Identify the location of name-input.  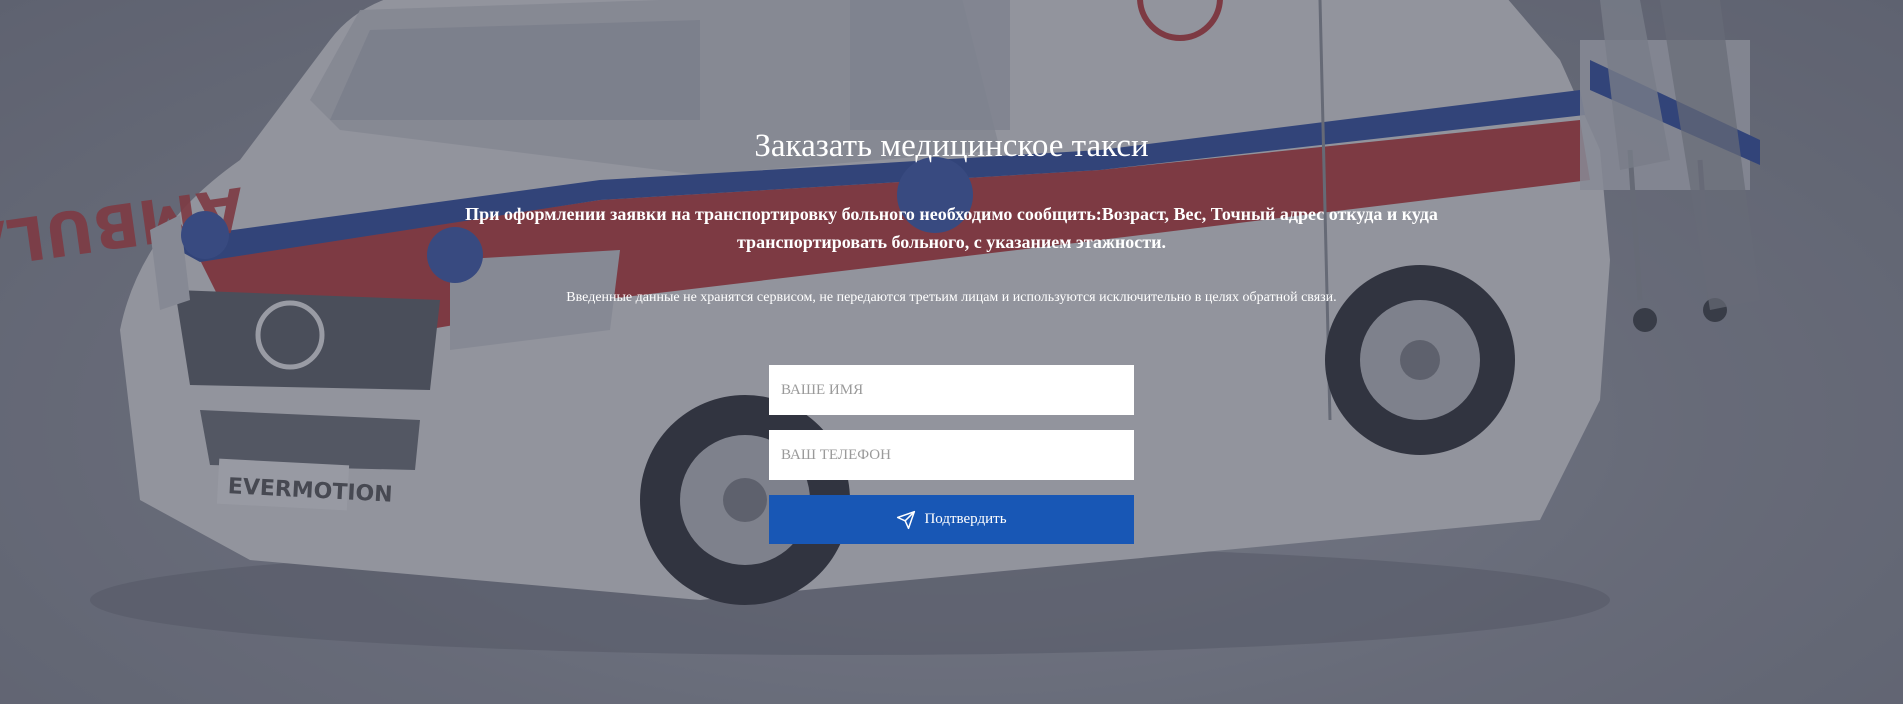
(951, 390).